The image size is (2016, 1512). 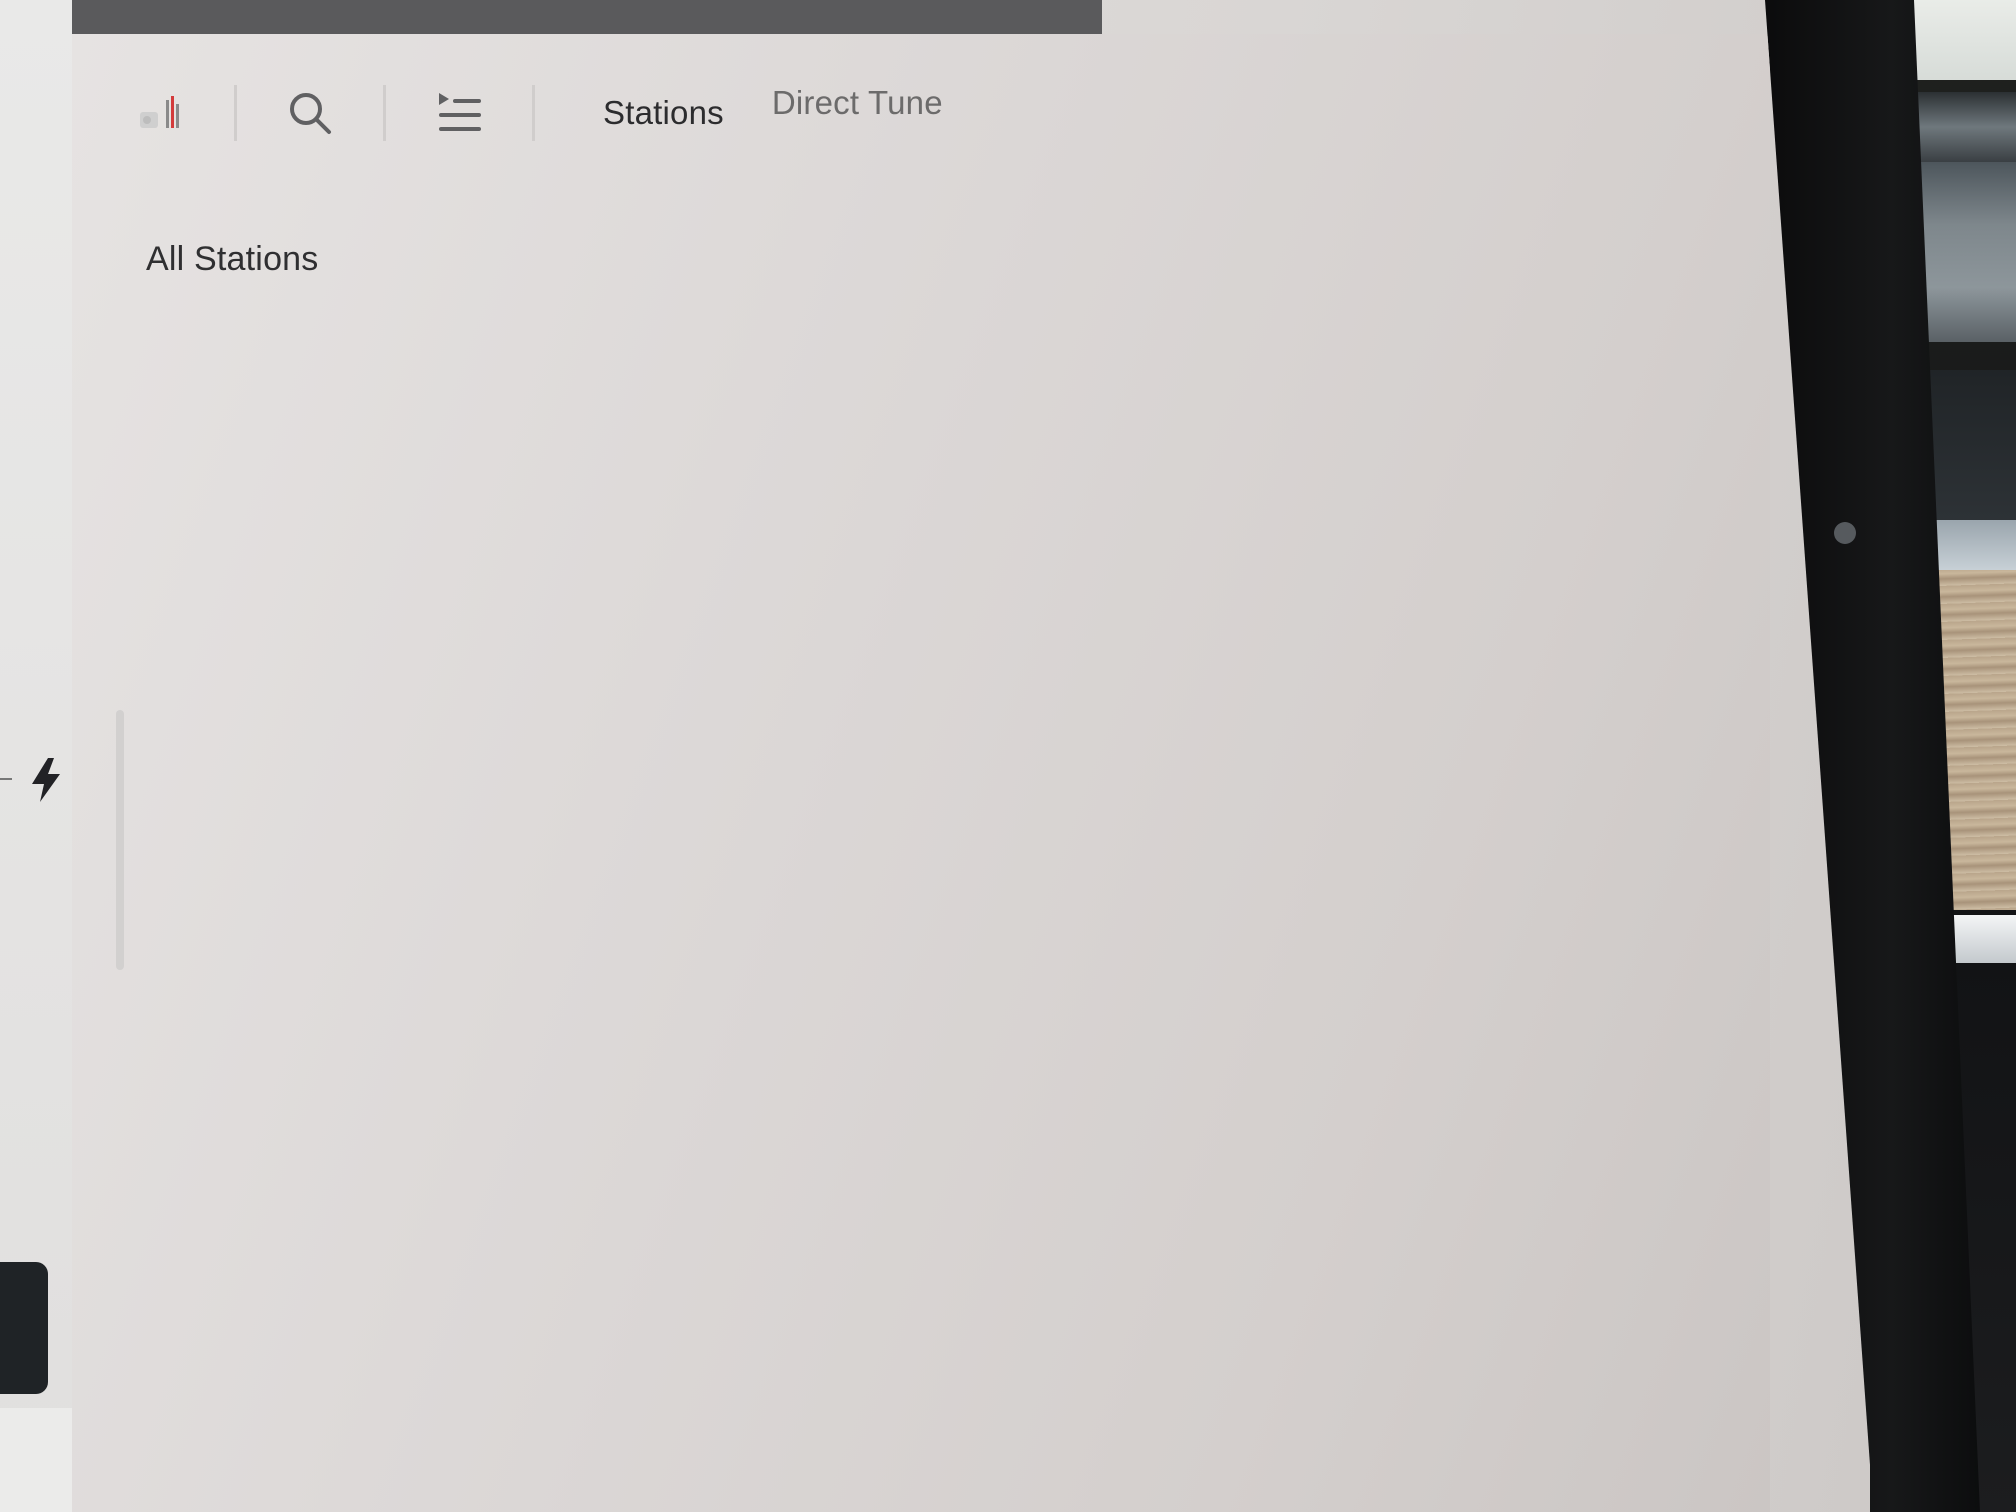 I want to click on tab-stations: Stations, so click(x=663, y=113).